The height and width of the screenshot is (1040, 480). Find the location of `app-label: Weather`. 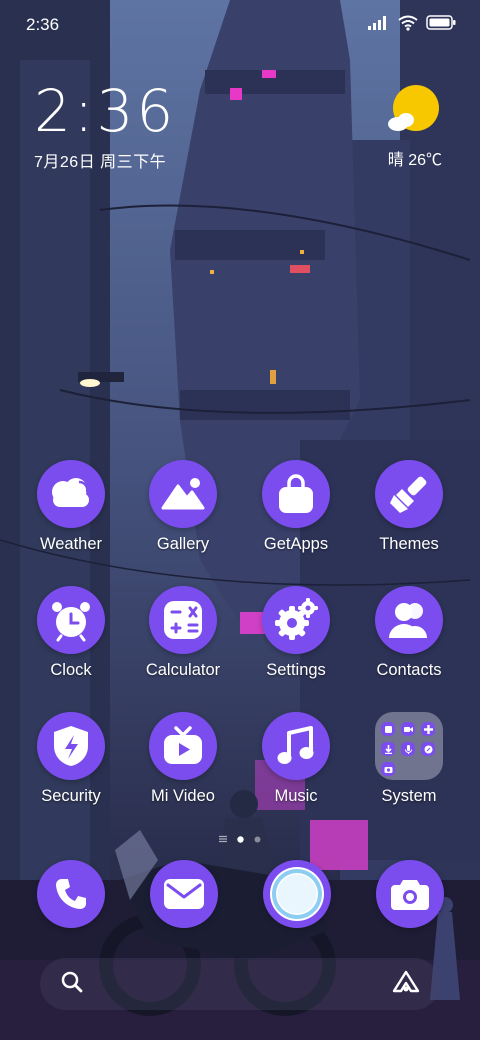

app-label: Weather is located at coordinates (71, 544).